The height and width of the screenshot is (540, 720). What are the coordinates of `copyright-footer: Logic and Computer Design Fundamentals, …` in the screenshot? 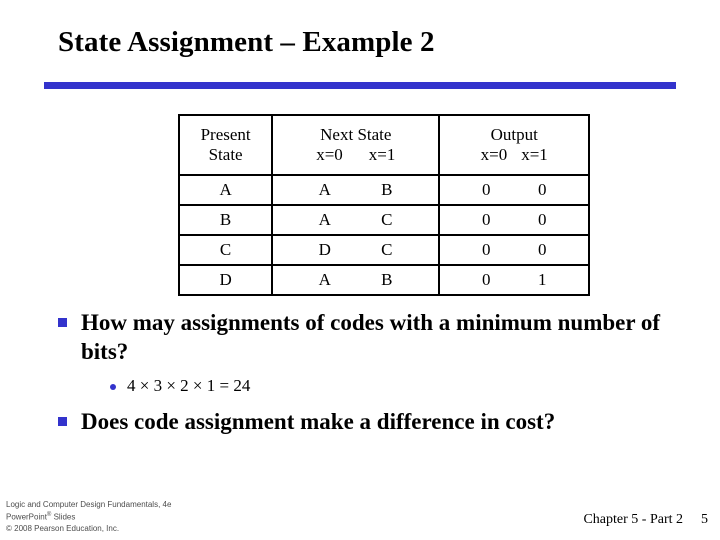 It's located at (88, 516).